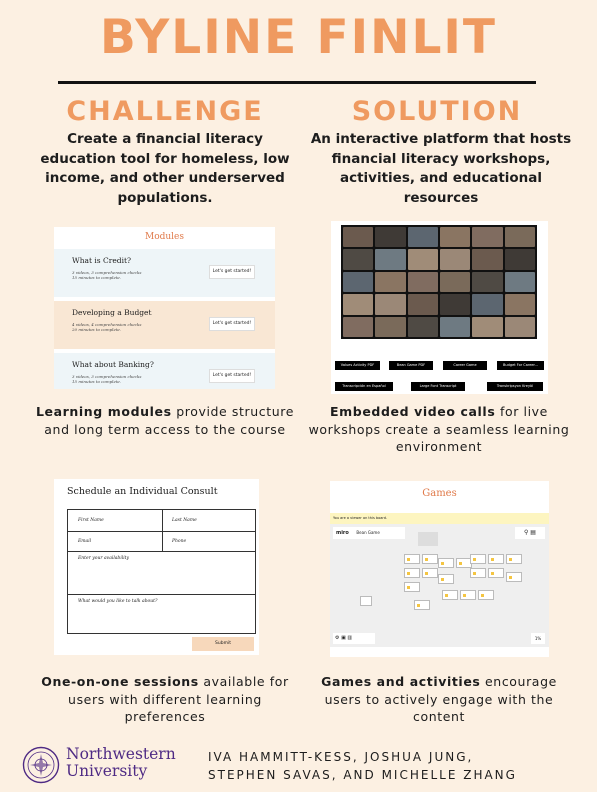 Image resolution: width=597 pixels, height=792 pixels. What do you see at coordinates (223, 644) in the screenshot?
I see `submit-button: Submit` at bounding box center [223, 644].